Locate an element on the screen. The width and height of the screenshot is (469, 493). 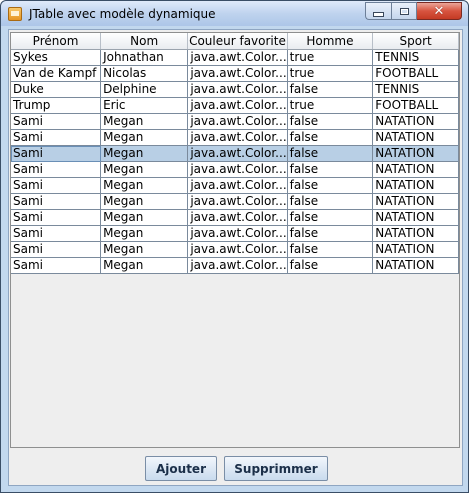
column-header: Couleur favorite is located at coordinates (237, 41).